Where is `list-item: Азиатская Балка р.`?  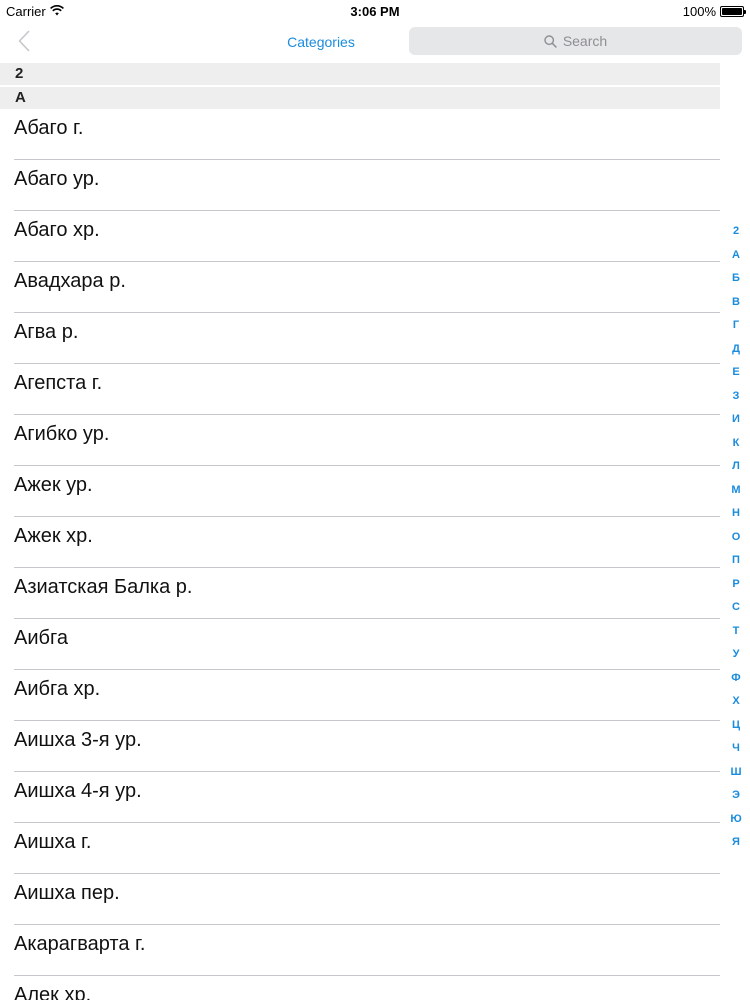 list-item: Азиатская Балка р. is located at coordinates (367, 593).